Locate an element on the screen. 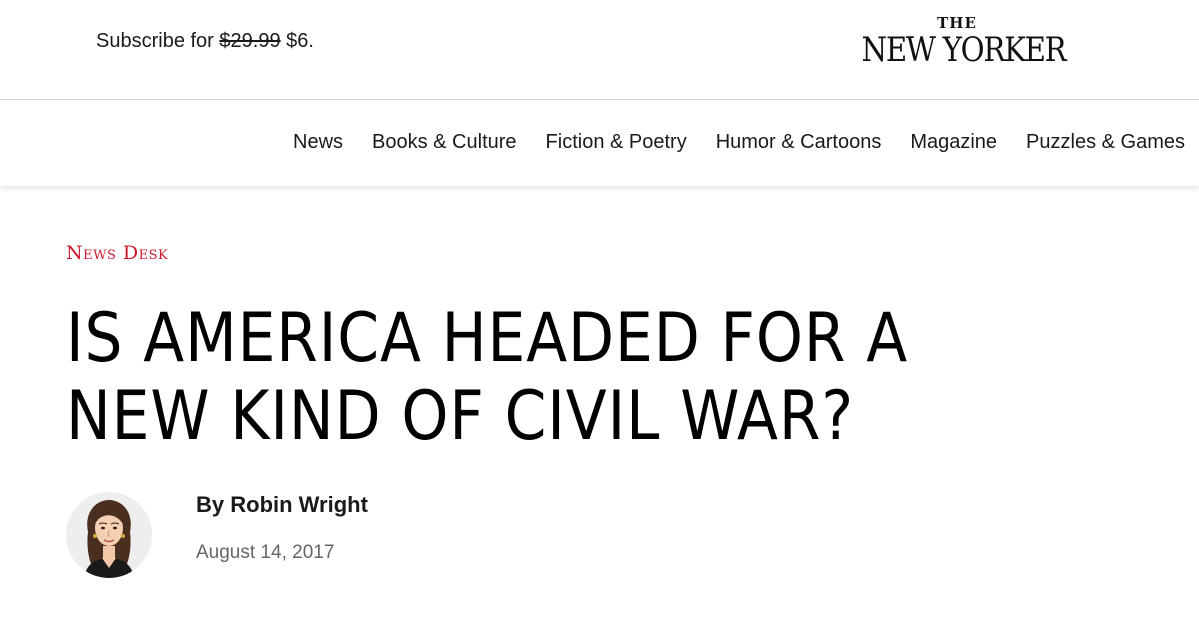  byline: By Robin Wright is located at coordinates (282, 505).